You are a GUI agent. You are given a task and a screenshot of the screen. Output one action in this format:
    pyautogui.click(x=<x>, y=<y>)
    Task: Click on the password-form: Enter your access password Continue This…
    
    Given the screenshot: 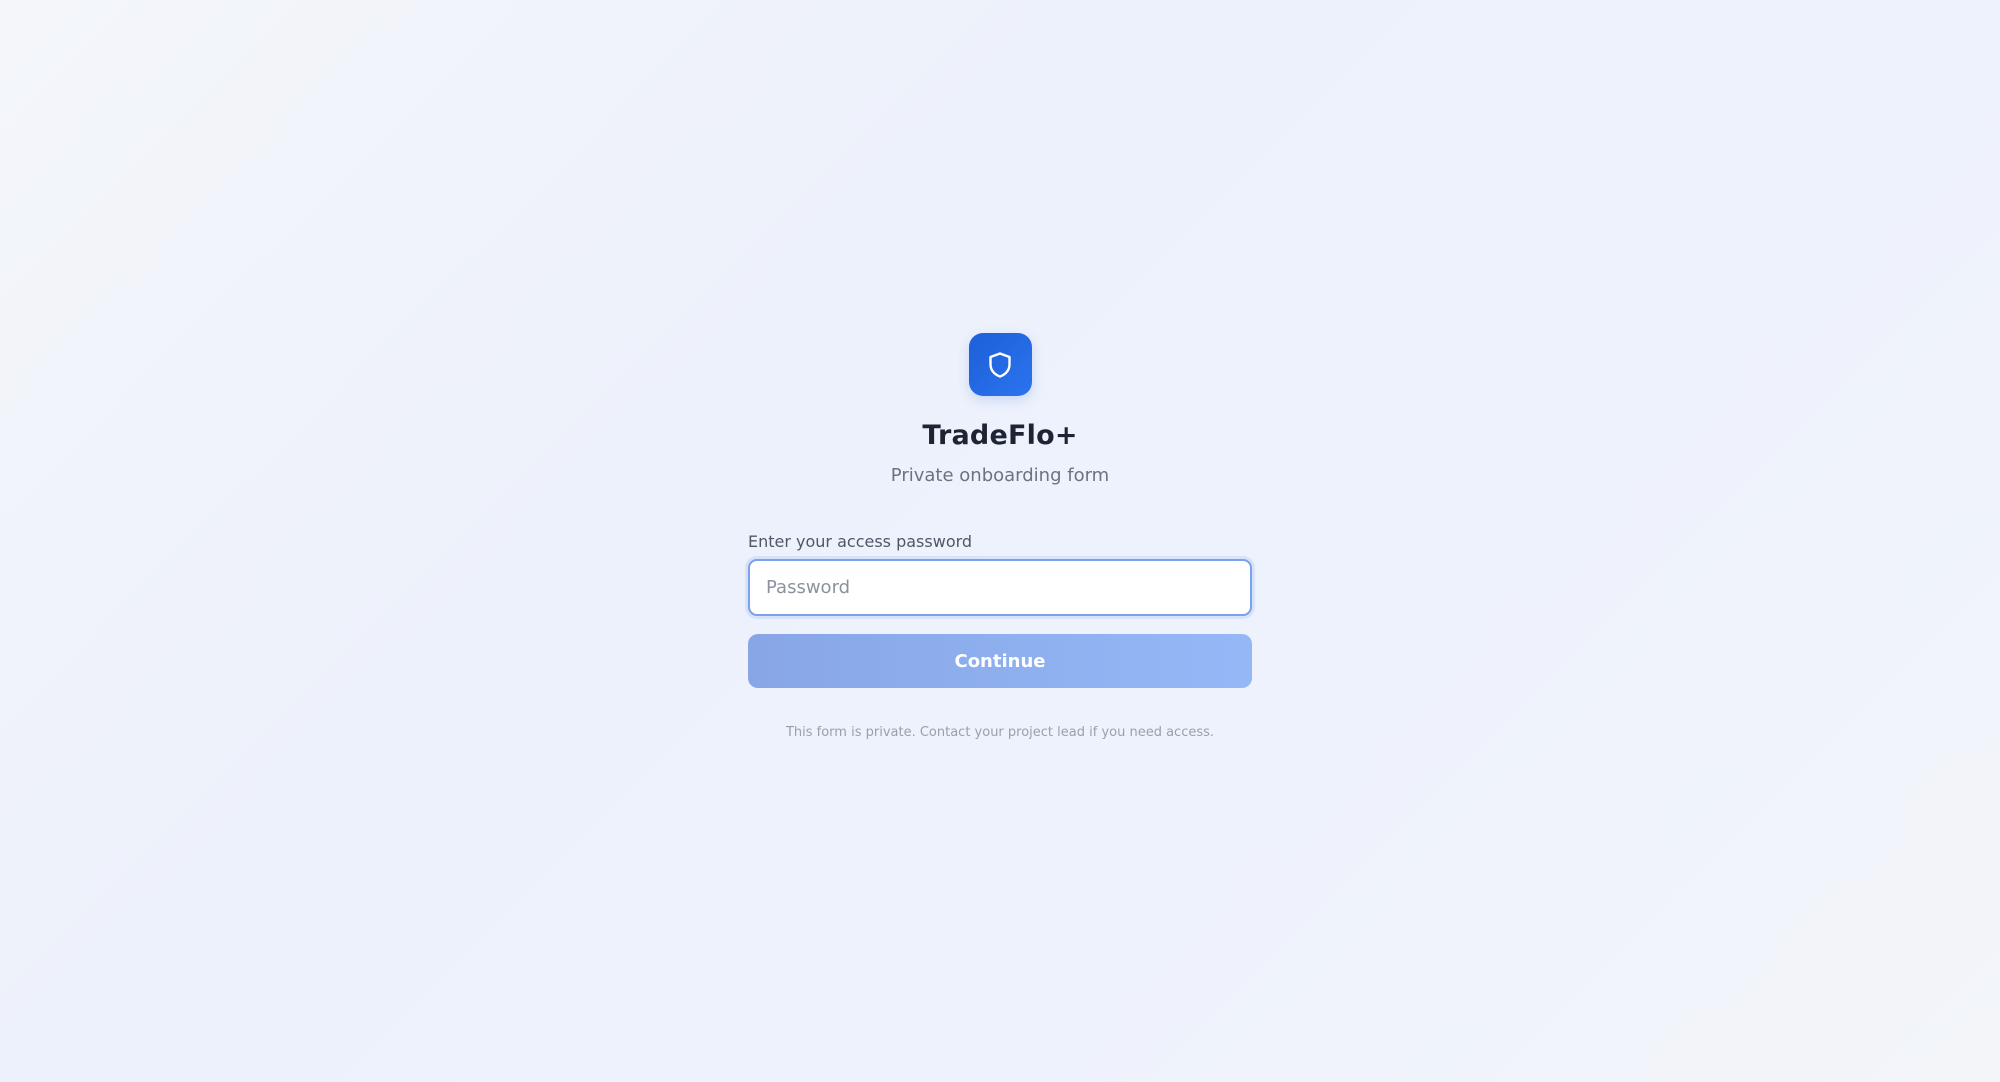 What is the action you would take?
    pyautogui.click(x=1000, y=636)
    